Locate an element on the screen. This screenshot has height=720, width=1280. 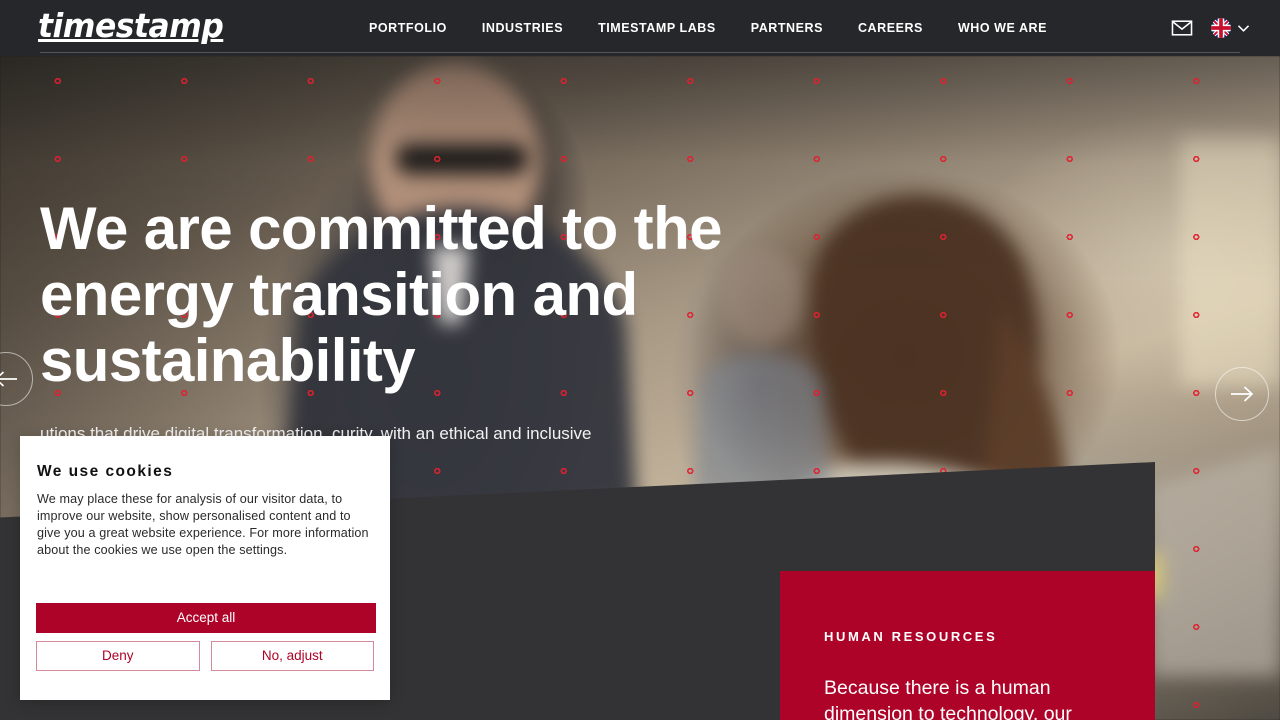
uk-flag-icon is located at coordinates (1221, 28).